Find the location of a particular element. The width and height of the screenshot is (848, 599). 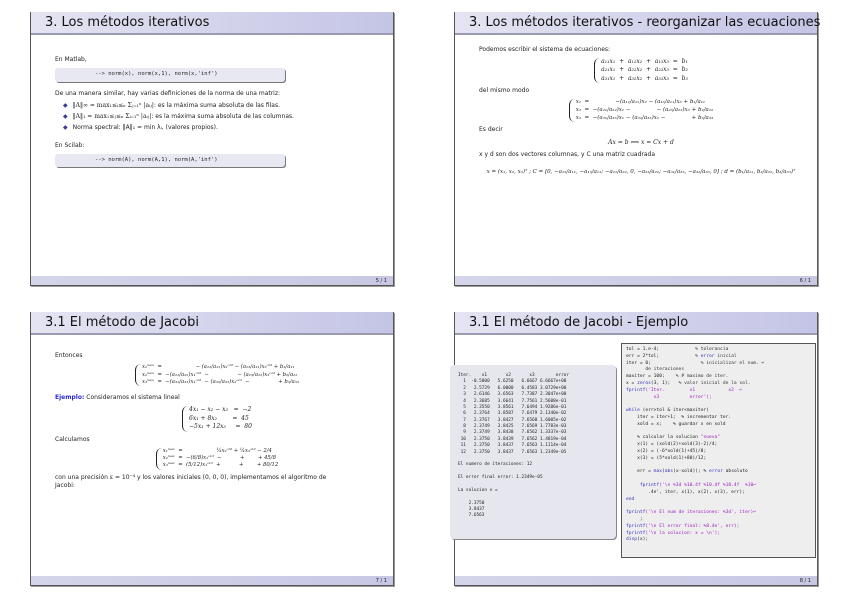

text: En Matlab, is located at coordinates (71, 59).